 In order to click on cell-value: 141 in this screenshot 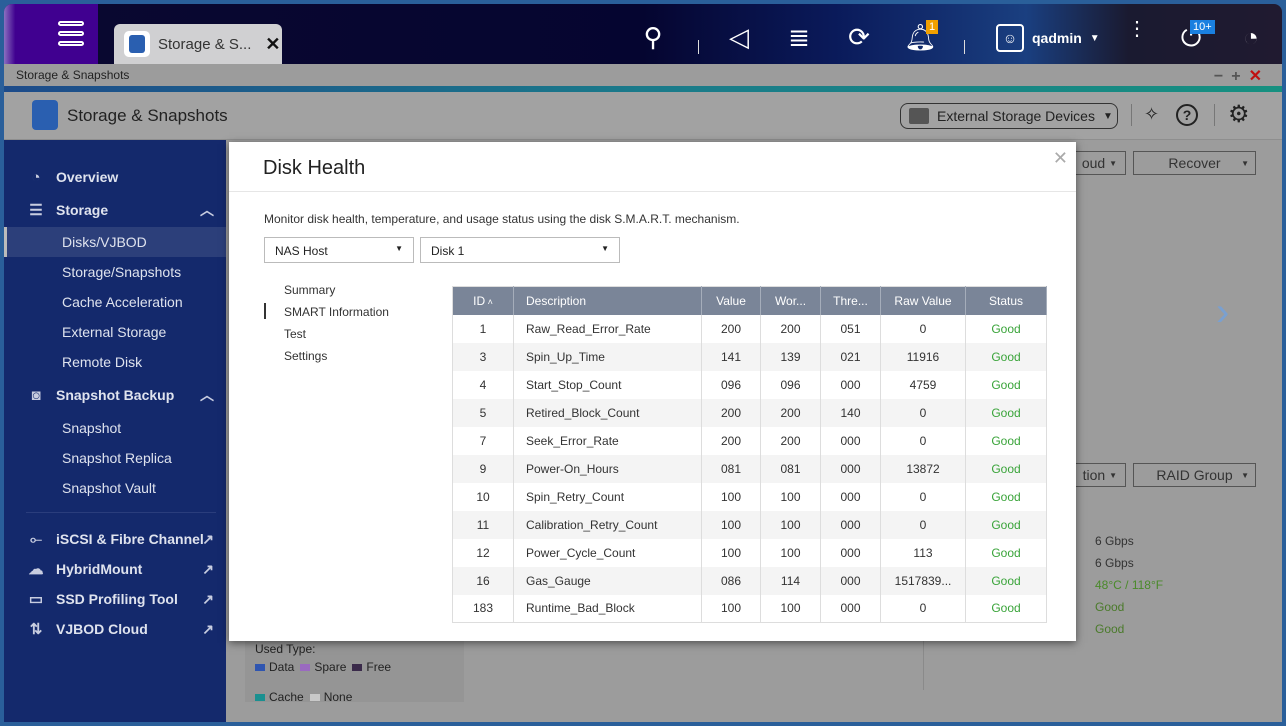, I will do `click(731, 356)`.